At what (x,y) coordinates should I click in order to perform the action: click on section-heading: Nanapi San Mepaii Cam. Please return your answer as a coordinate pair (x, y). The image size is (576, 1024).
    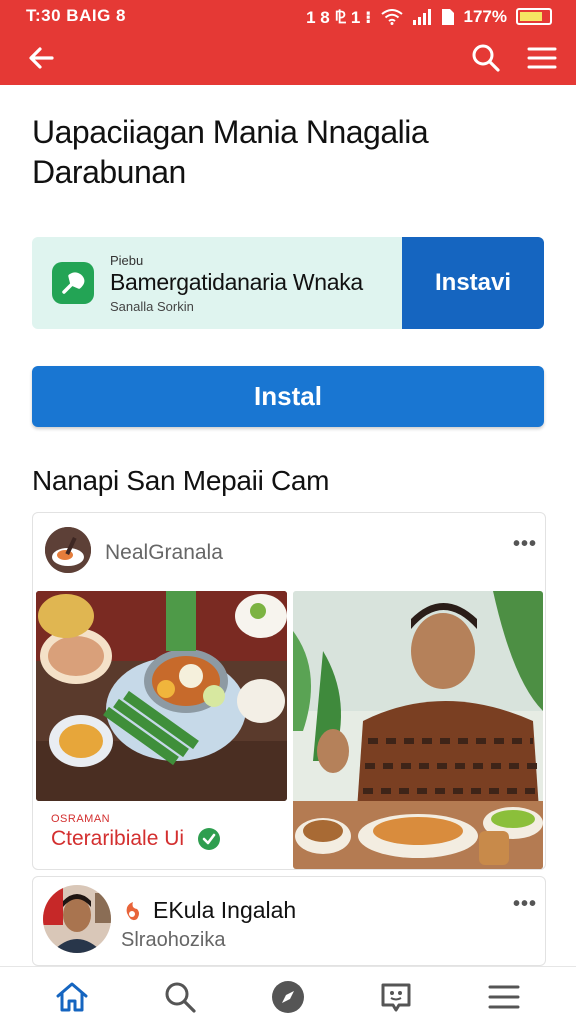
    Looking at the image, I should click on (181, 480).